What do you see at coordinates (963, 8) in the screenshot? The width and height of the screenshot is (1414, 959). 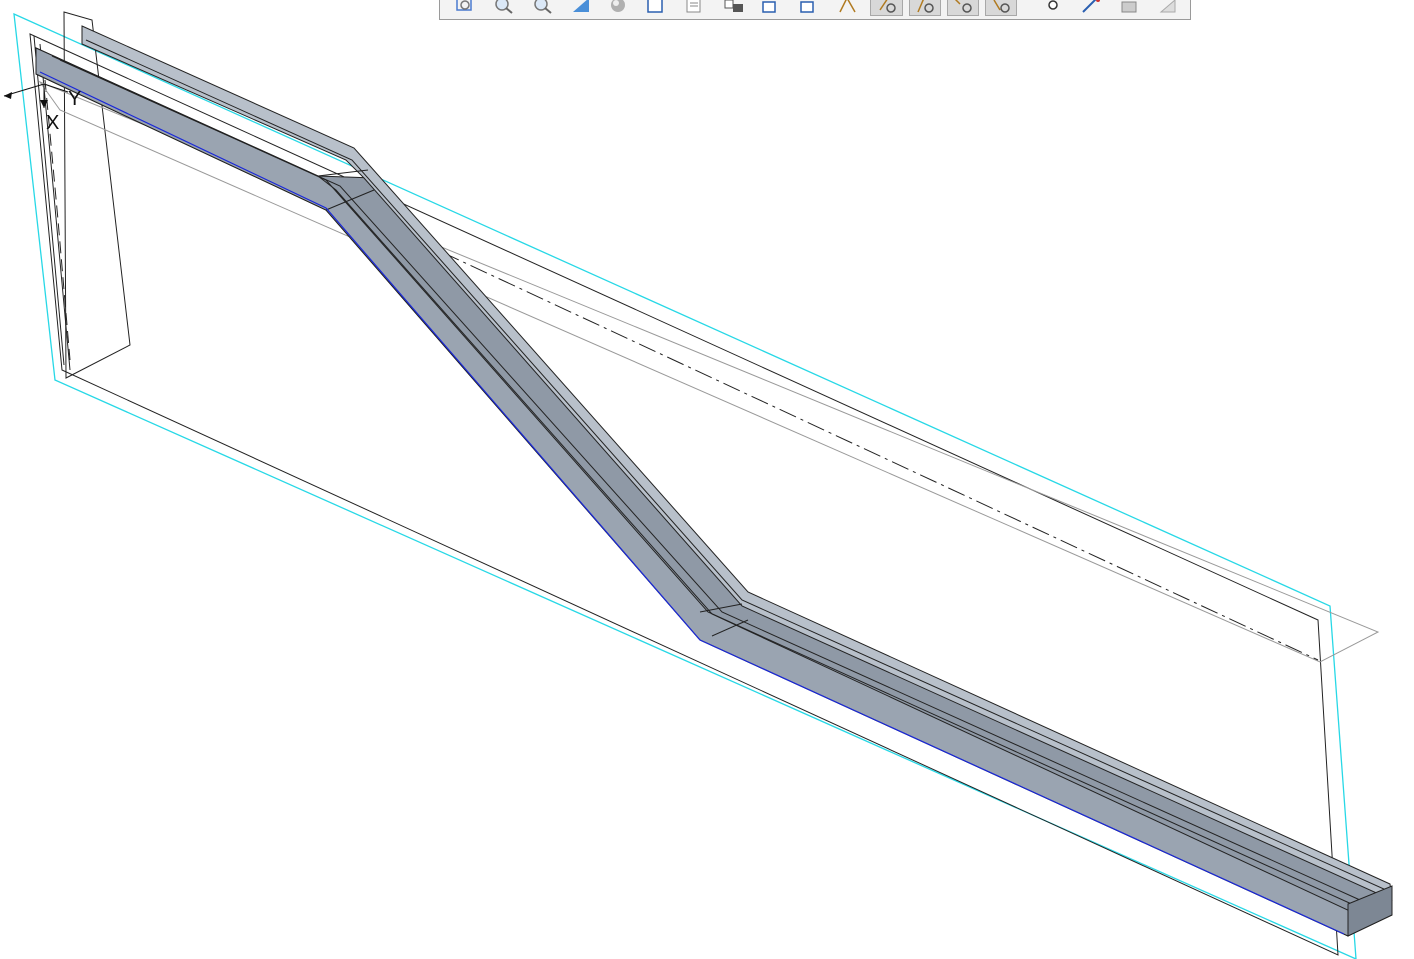 I see `spin-center-icon` at bounding box center [963, 8].